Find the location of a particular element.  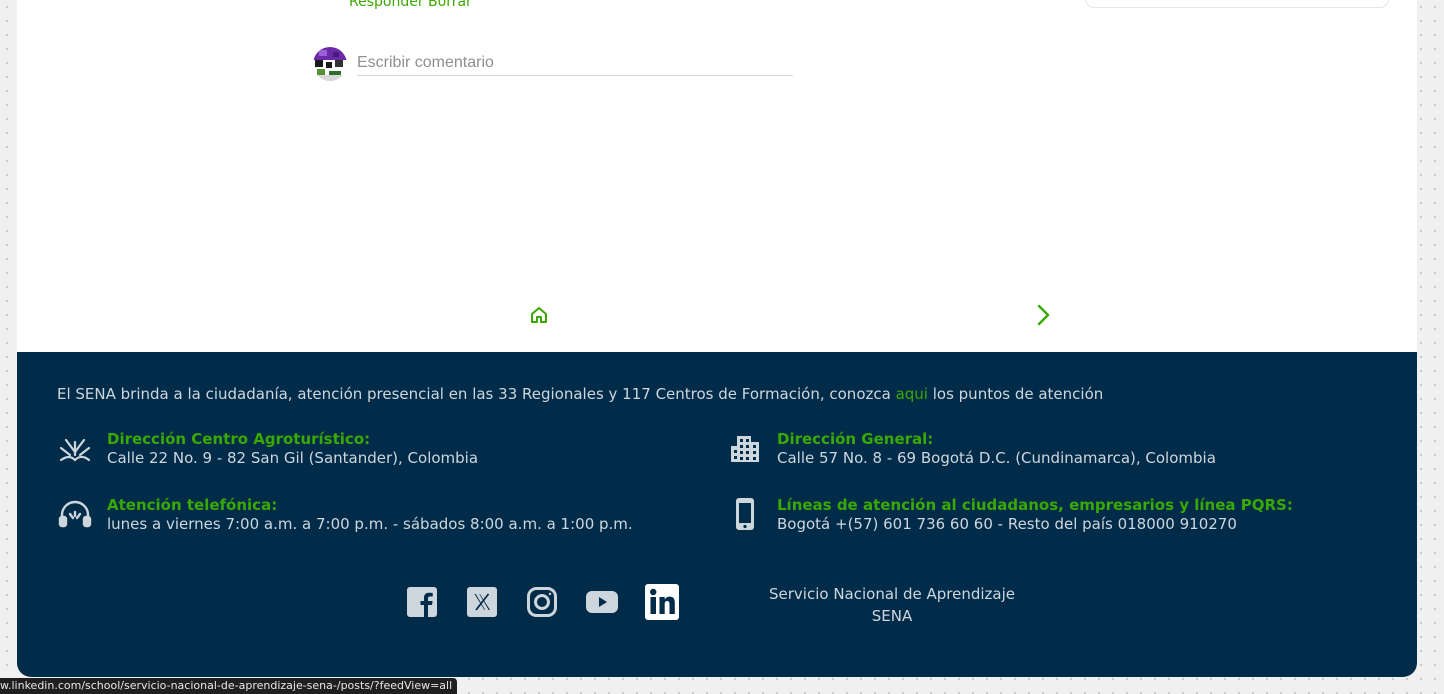

reply-link: Responder is located at coordinates (386, 5).